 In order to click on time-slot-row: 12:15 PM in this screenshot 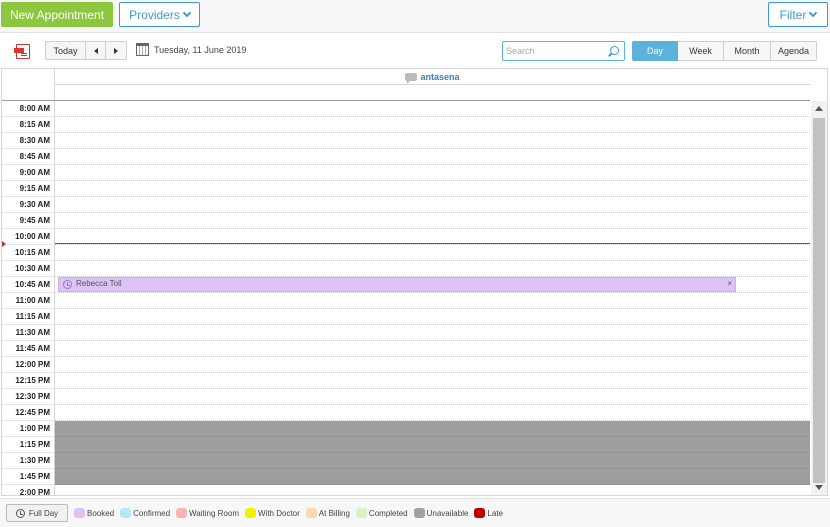, I will do `click(406, 381)`.